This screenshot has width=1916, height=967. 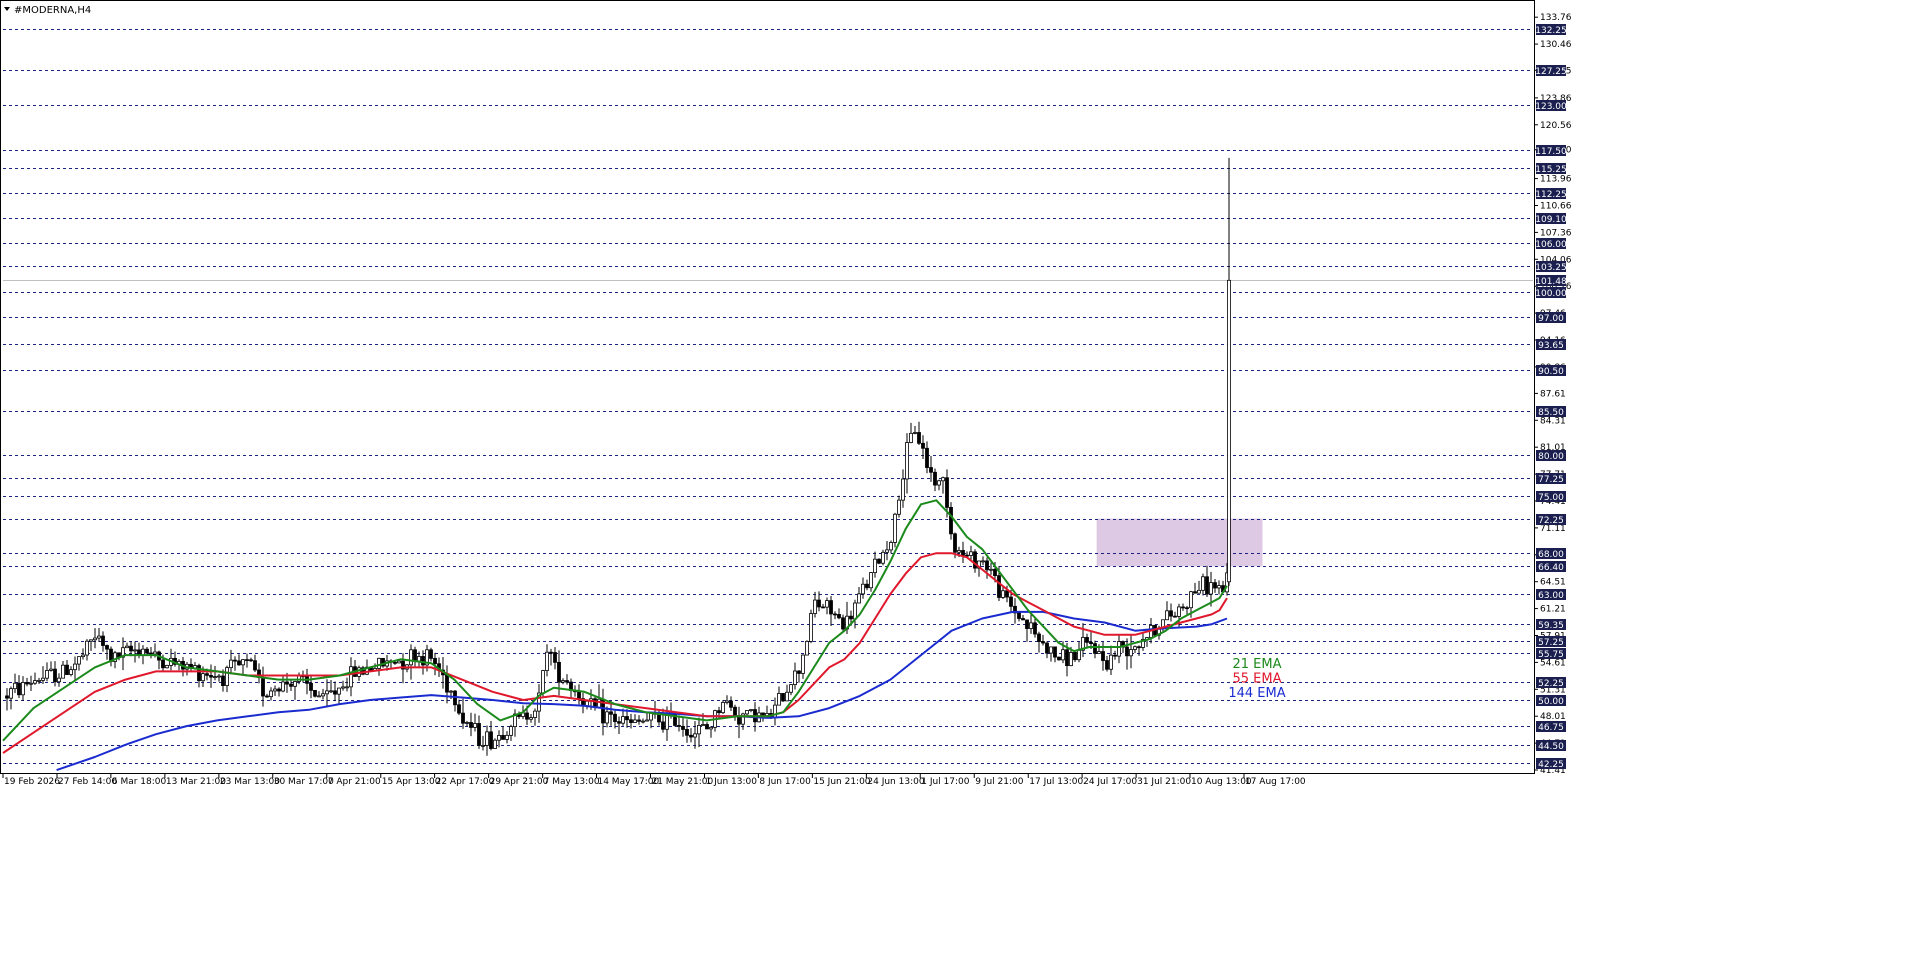 What do you see at coordinates (1551, 281) in the screenshot?
I see `current-price-label: 101.48` at bounding box center [1551, 281].